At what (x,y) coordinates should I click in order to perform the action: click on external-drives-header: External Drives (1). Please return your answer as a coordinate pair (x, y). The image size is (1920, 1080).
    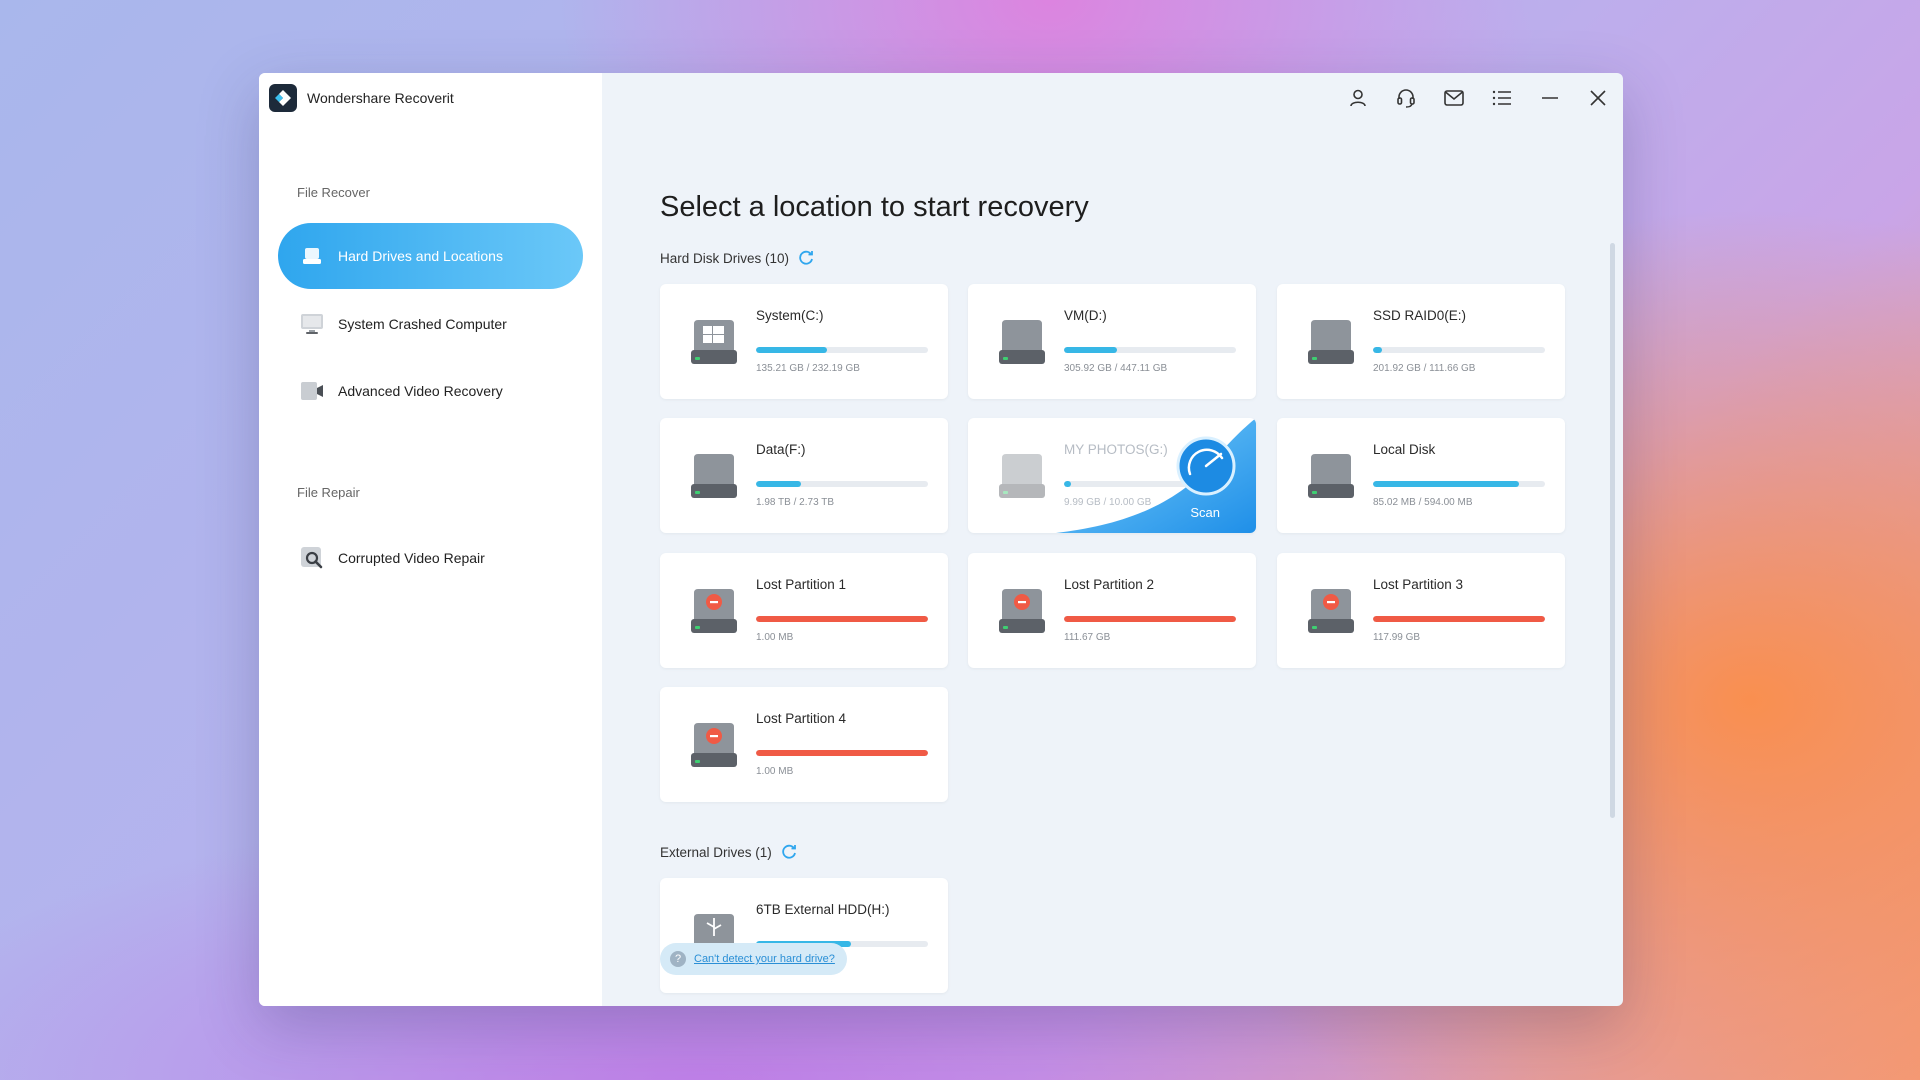
    Looking at the image, I should click on (729, 852).